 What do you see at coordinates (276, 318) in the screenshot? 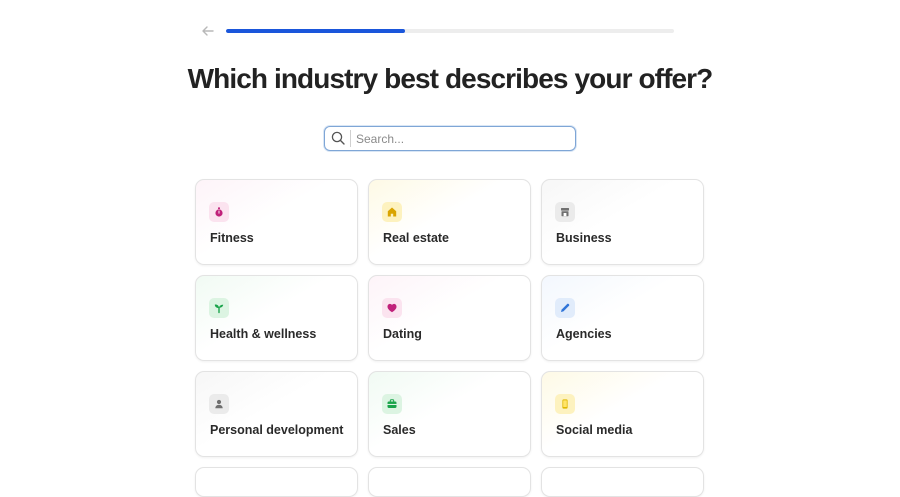
I see `industry-card-health-wellness: Health & wellness` at bounding box center [276, 318].